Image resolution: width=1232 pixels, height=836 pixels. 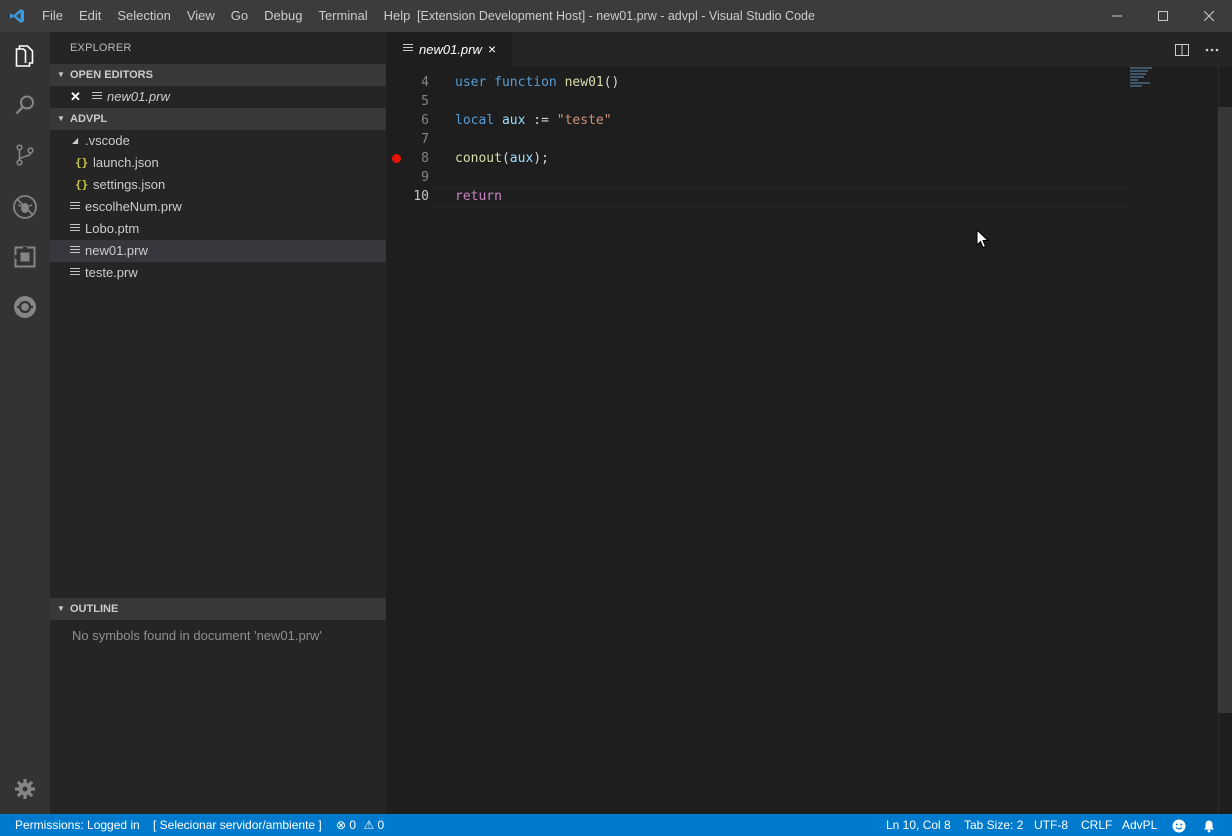 I want to click on open-editor-item: ✕ new01.prw, so click(x=218, y=97).